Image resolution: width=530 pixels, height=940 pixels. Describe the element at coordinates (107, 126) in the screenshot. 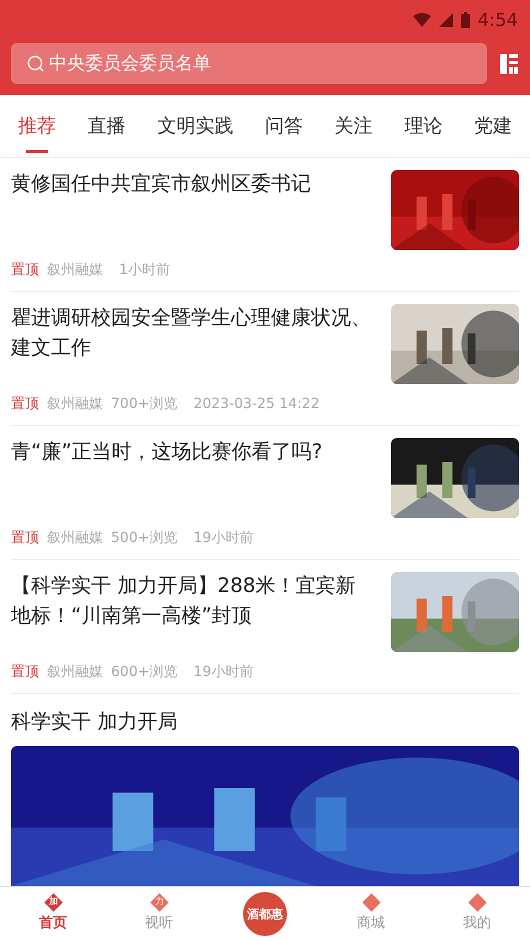

I see `category-tab: 直播` at that location.